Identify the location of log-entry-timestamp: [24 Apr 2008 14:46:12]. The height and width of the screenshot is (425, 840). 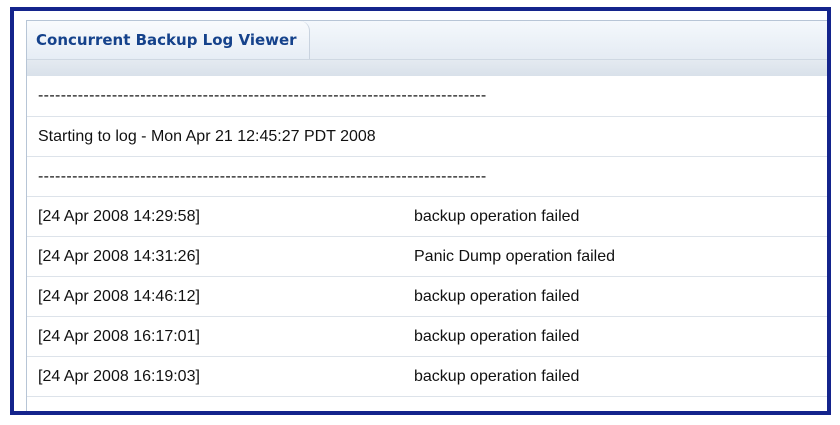
(119, 296).